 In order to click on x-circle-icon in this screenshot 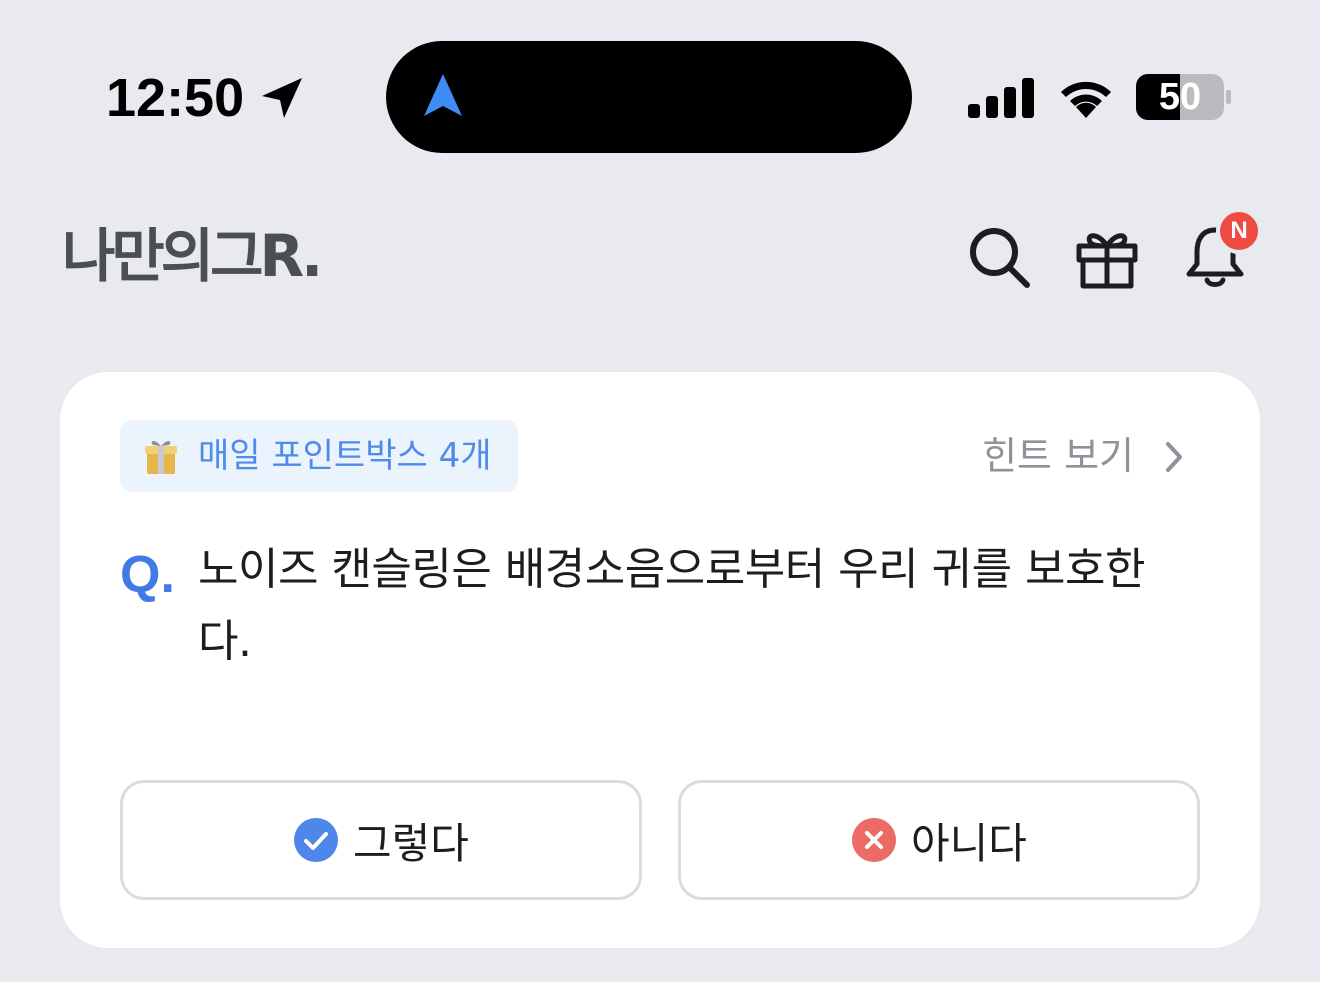, I will do `click(874, 840)`.